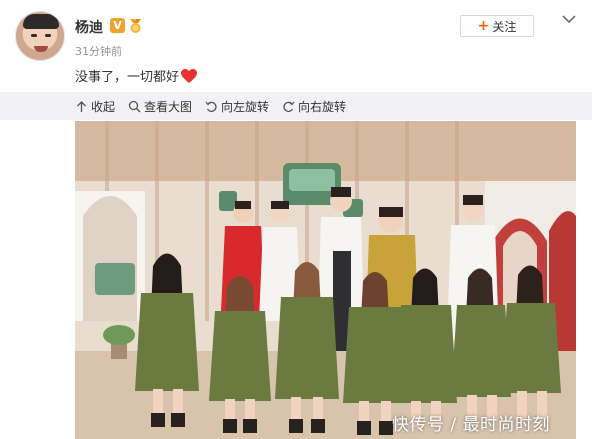 The width and height of the screenshot is (592, 439). I want to click on chevron-down-icon, so click(569, 19).